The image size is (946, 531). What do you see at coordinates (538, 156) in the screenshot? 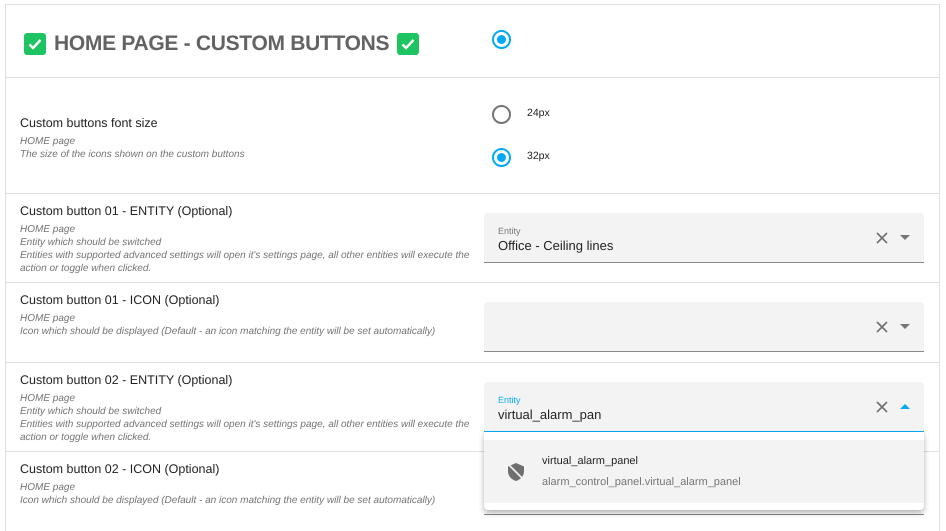
I see `option-label: 32px` at bounding box center [538, 156].